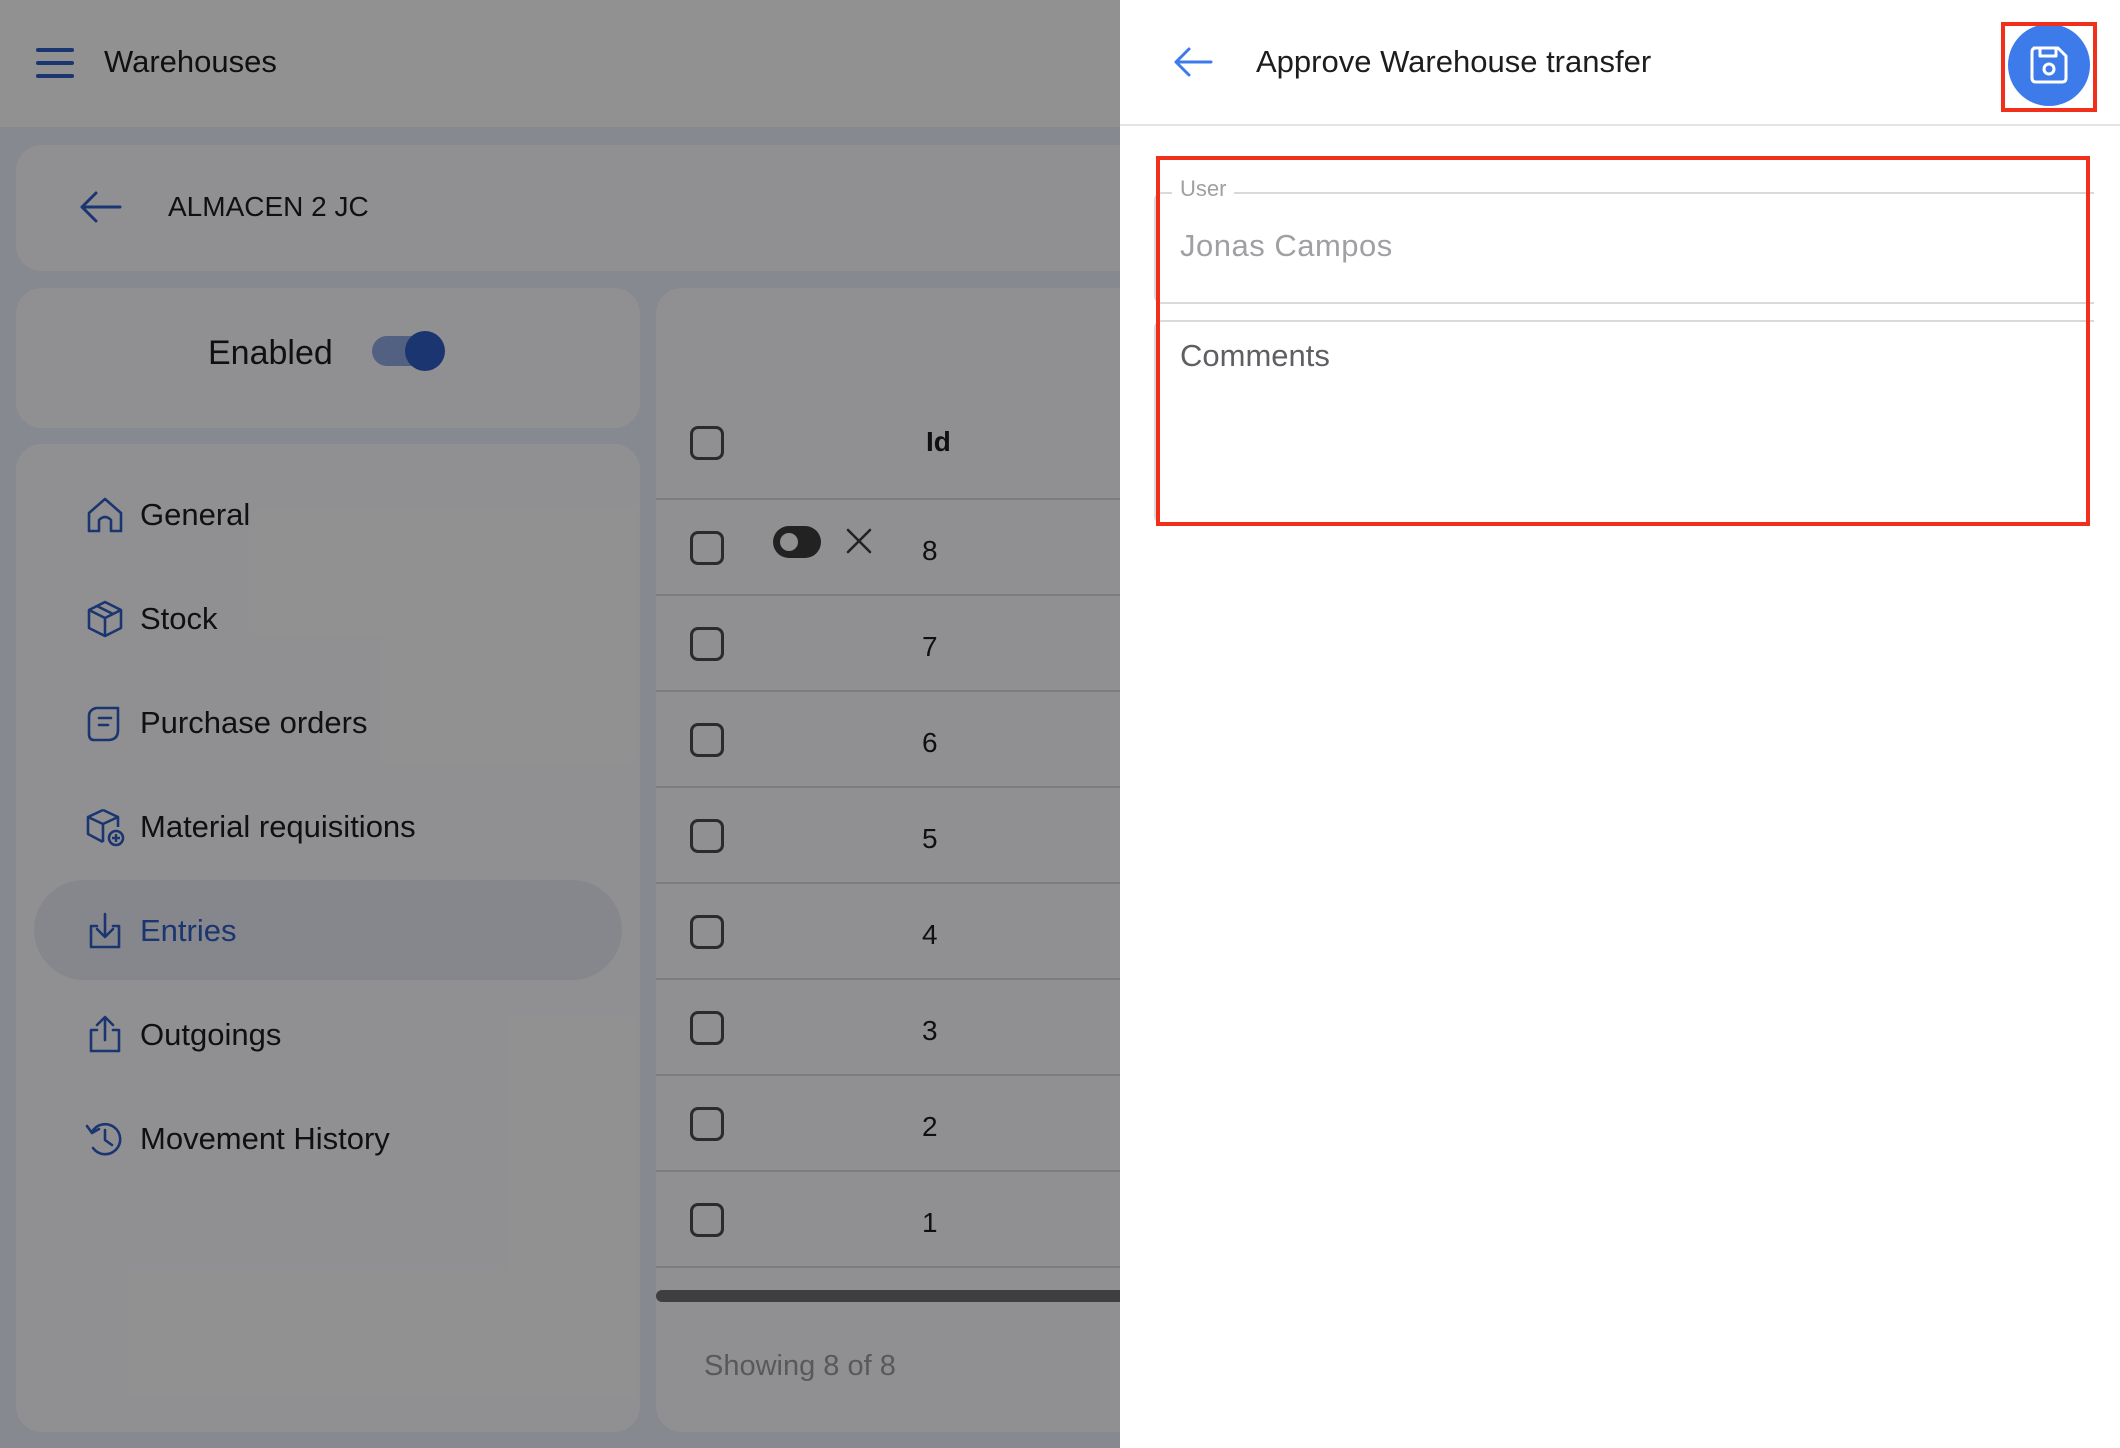 The width and height of the screenshot is (2120, 1448). I want to click on floppy-disk-icon, so click(2049, 65).